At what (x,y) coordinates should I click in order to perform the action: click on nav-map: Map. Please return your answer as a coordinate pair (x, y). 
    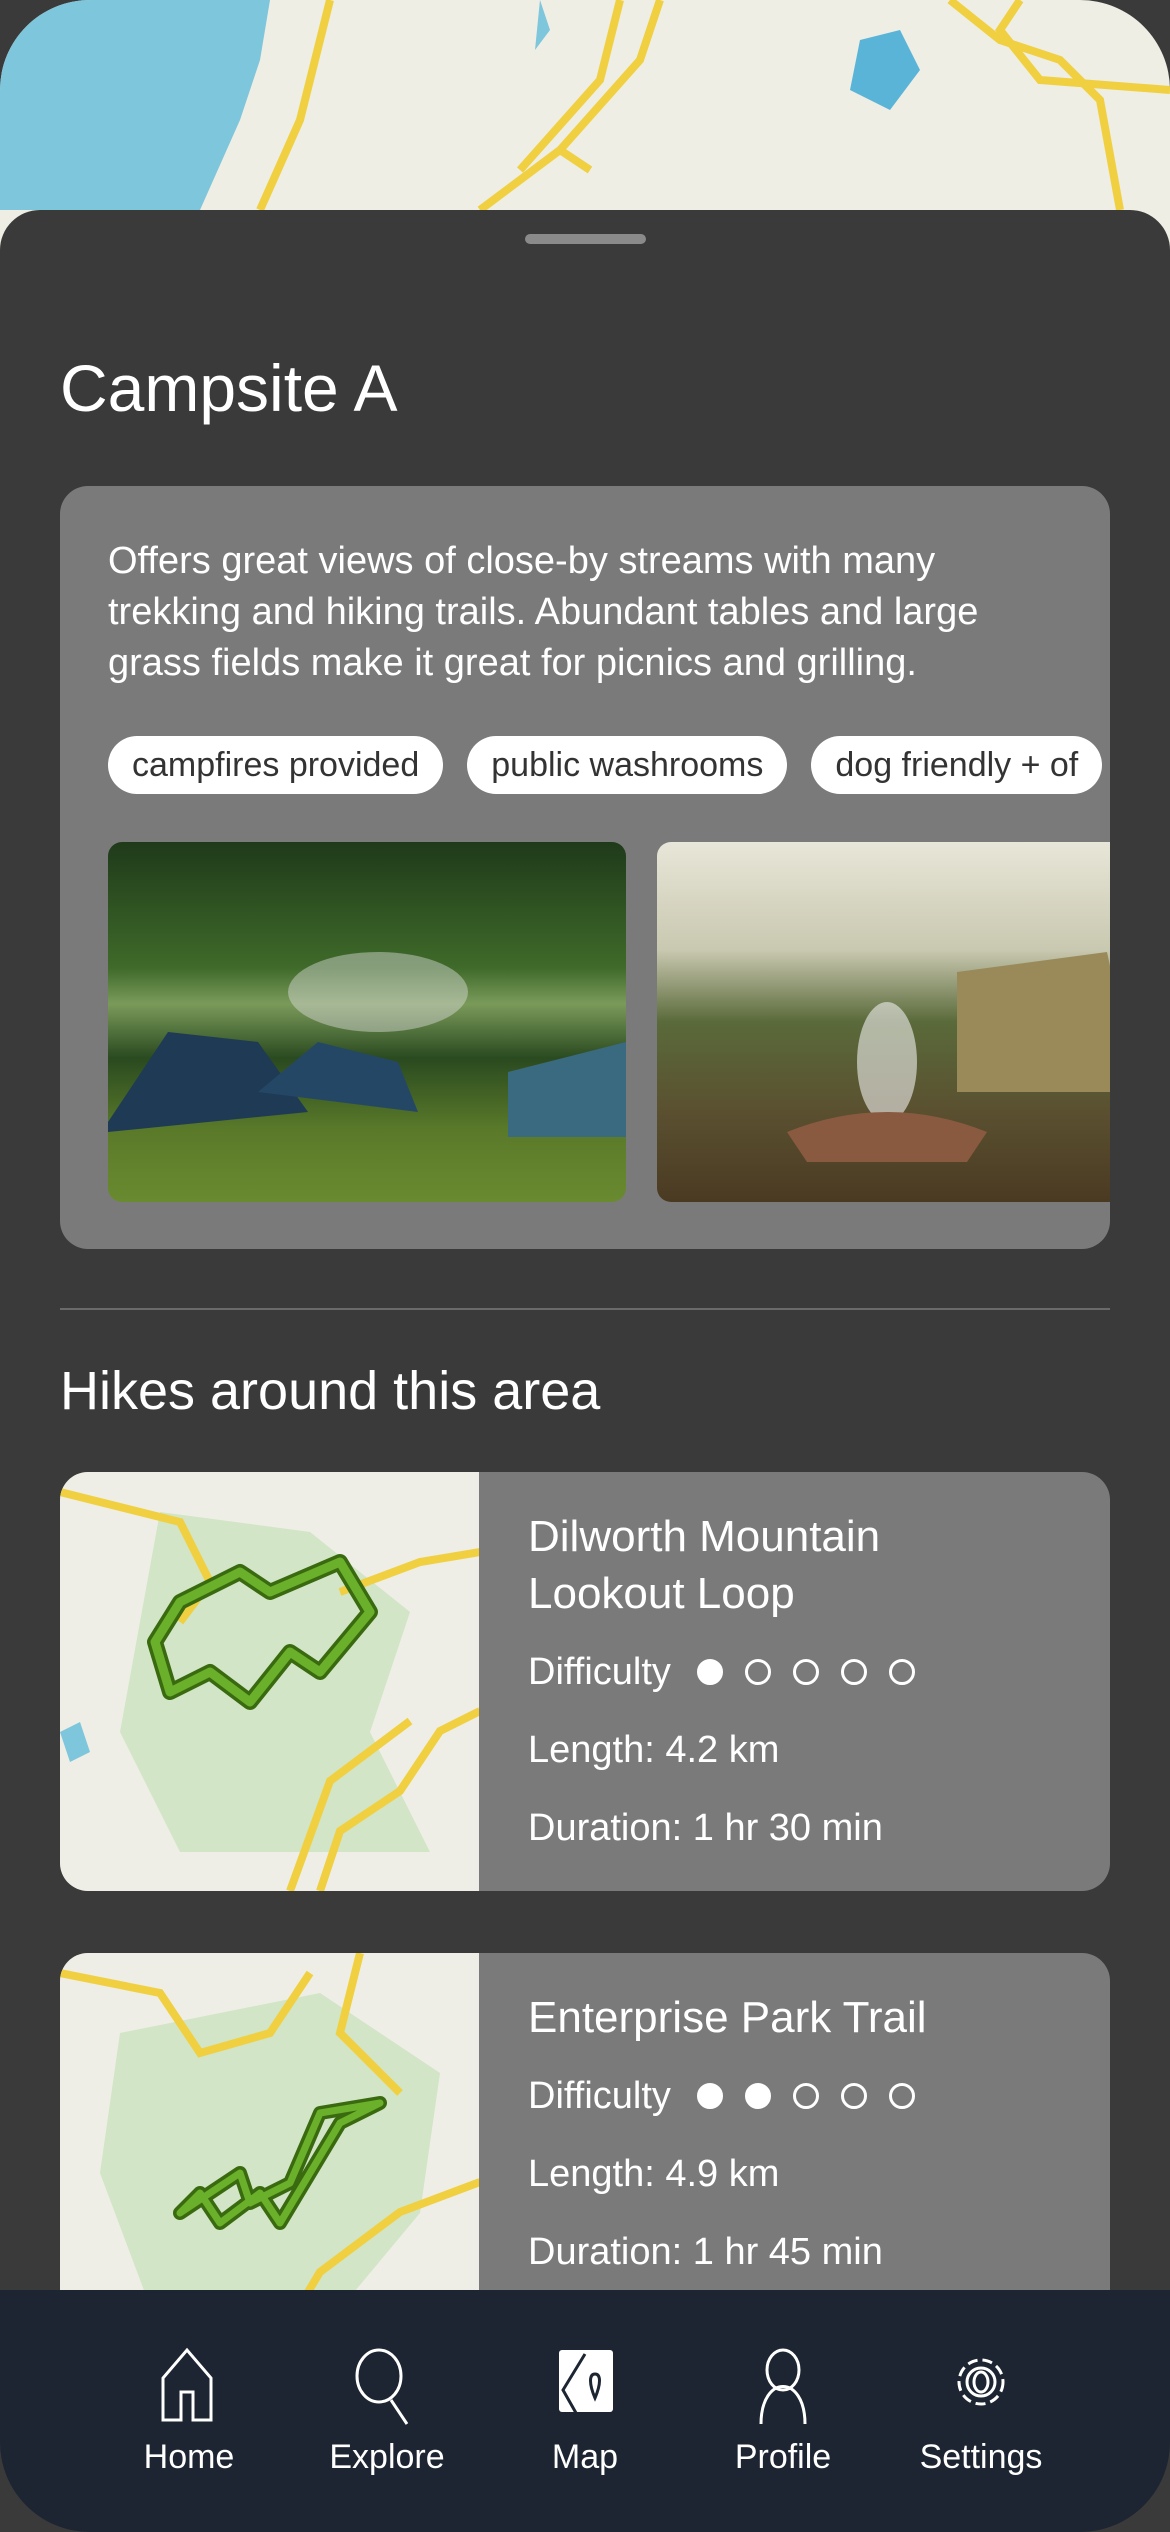
    Looking at the image, I should click on (585, 2439).